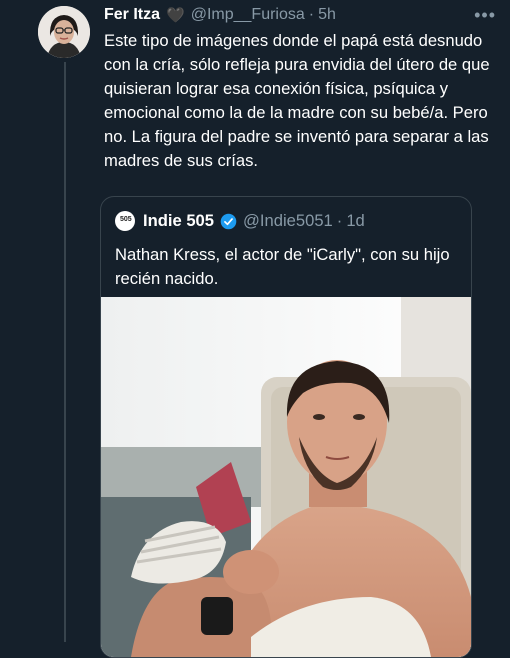  What do you see at coordinates (355, 221) in the screenshot?
I see `quoted-timestamp: 1d` at bounding box center [355, 221].